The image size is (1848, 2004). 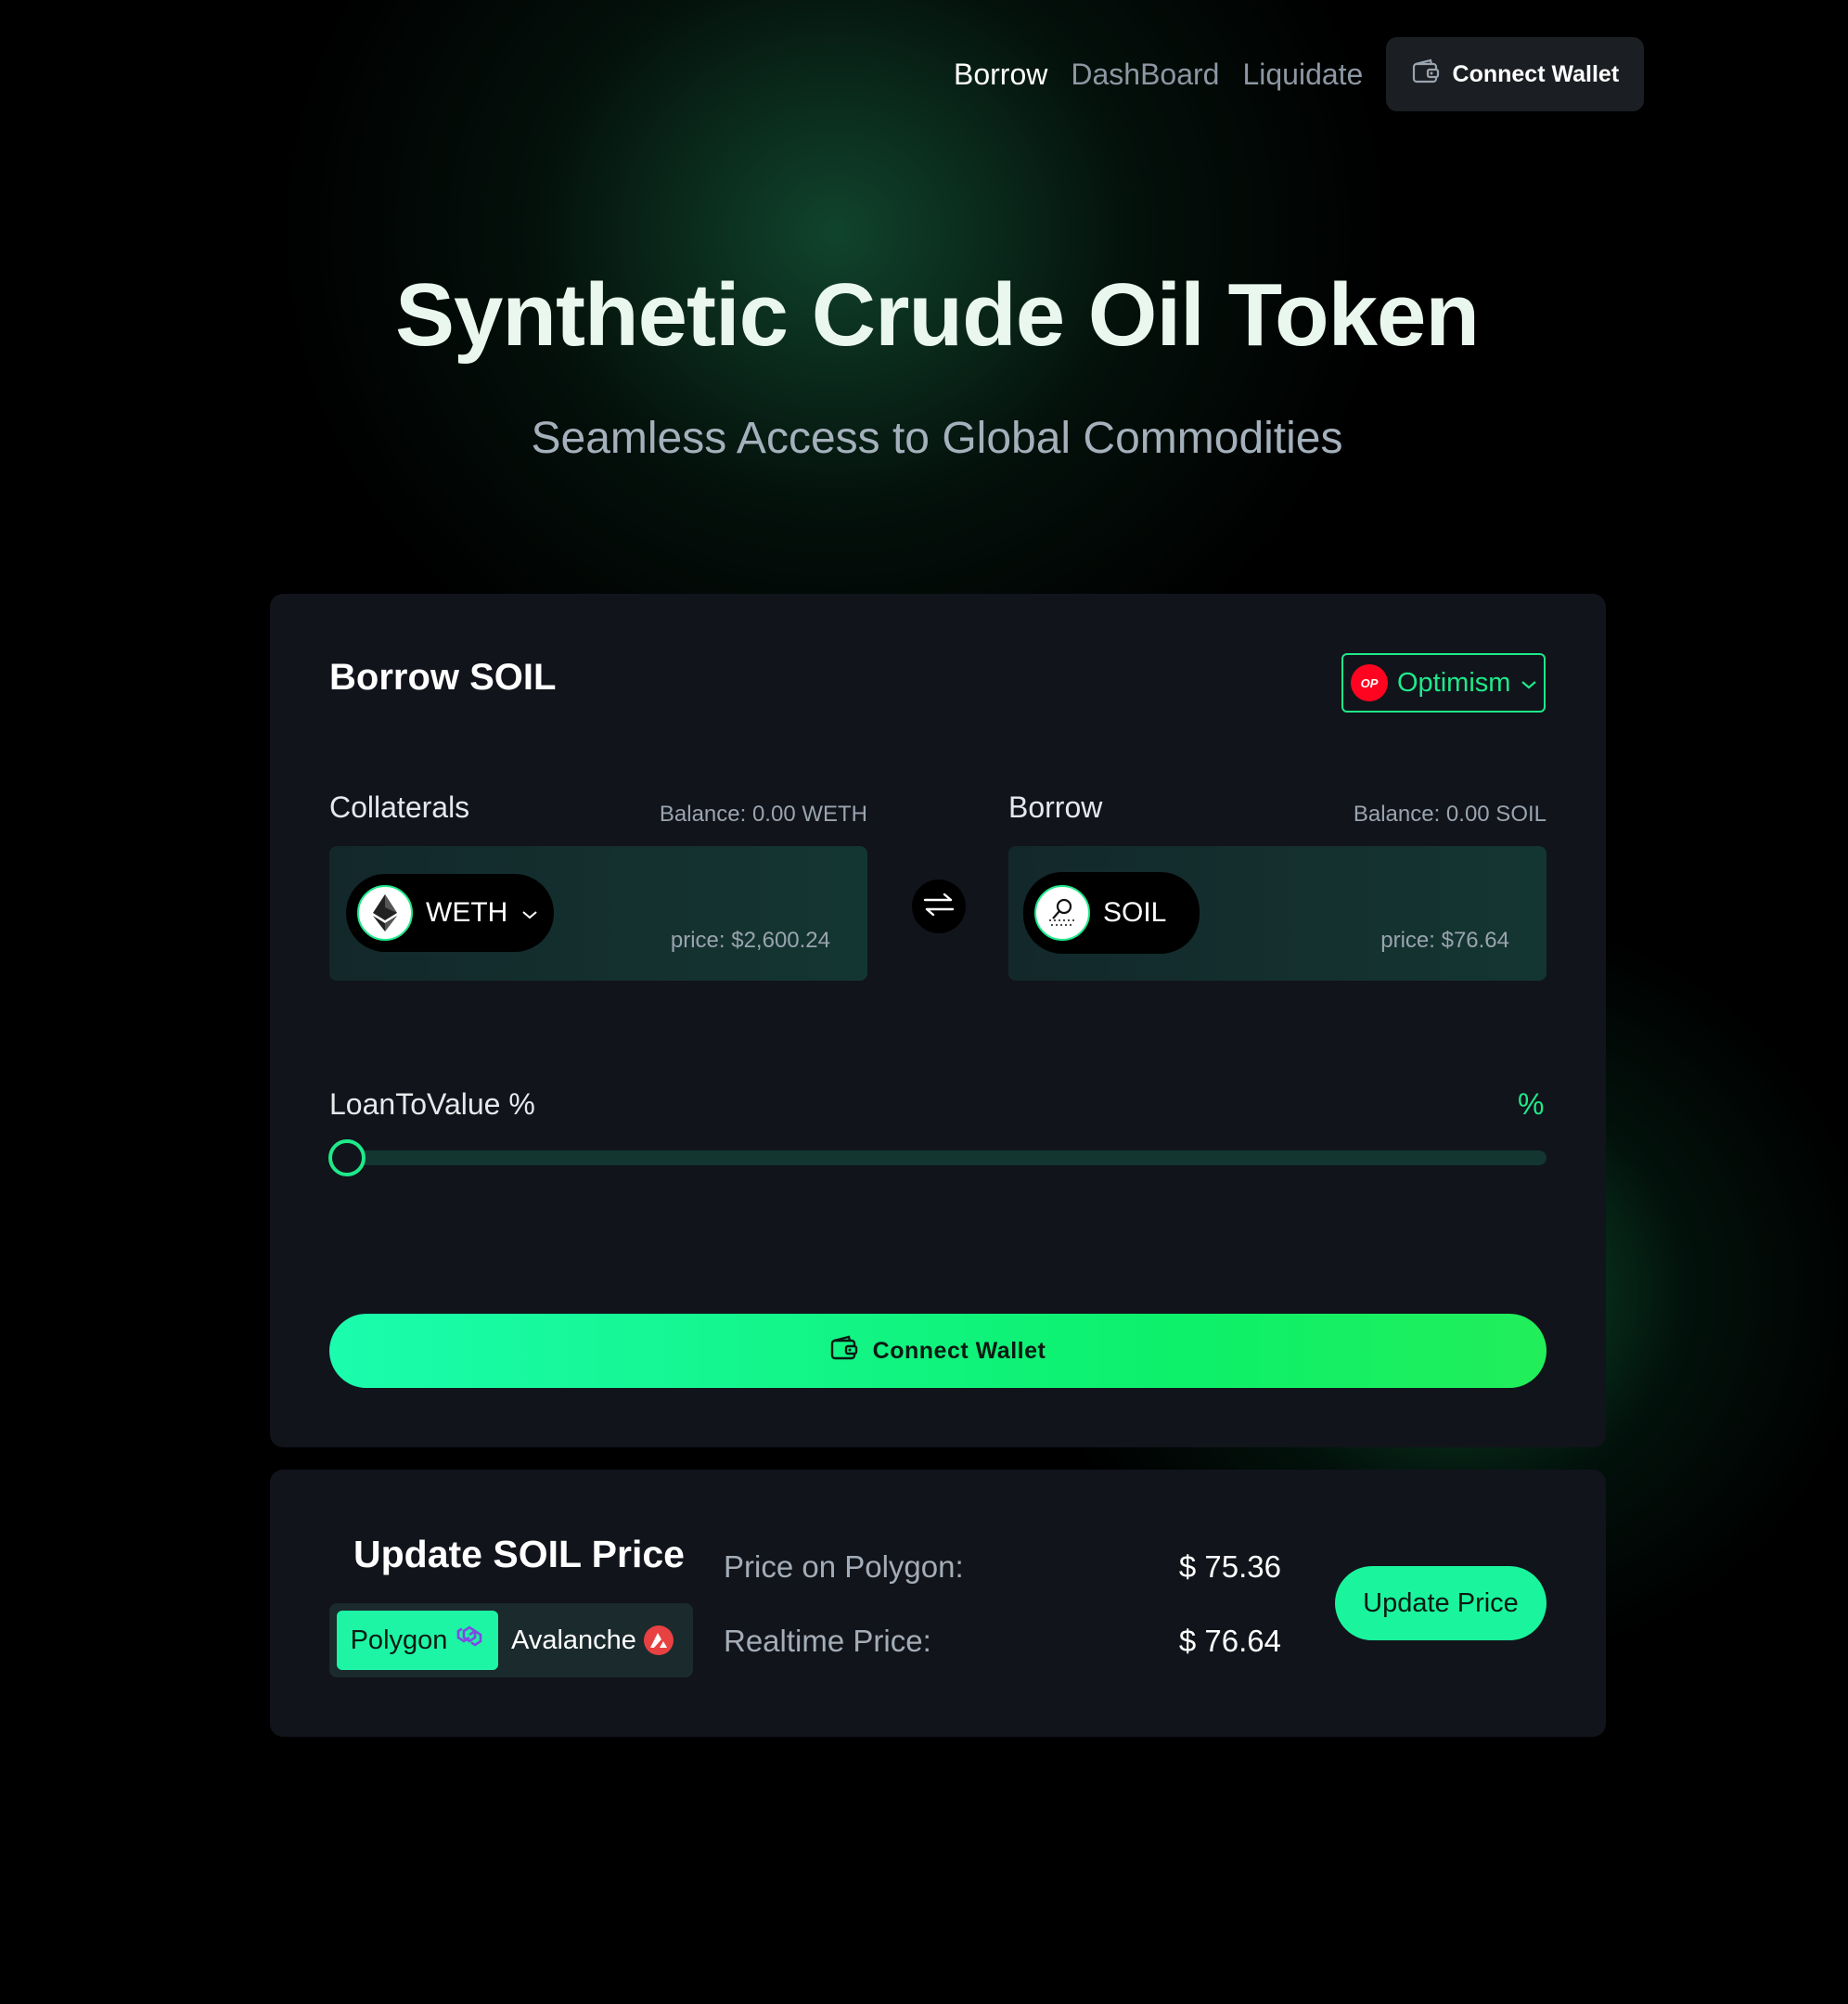 What do you see at coordinates (399, 1640) in the screenshot?
I see `tab-polygon-label: Polygon` at bounding box center [399, 1640].